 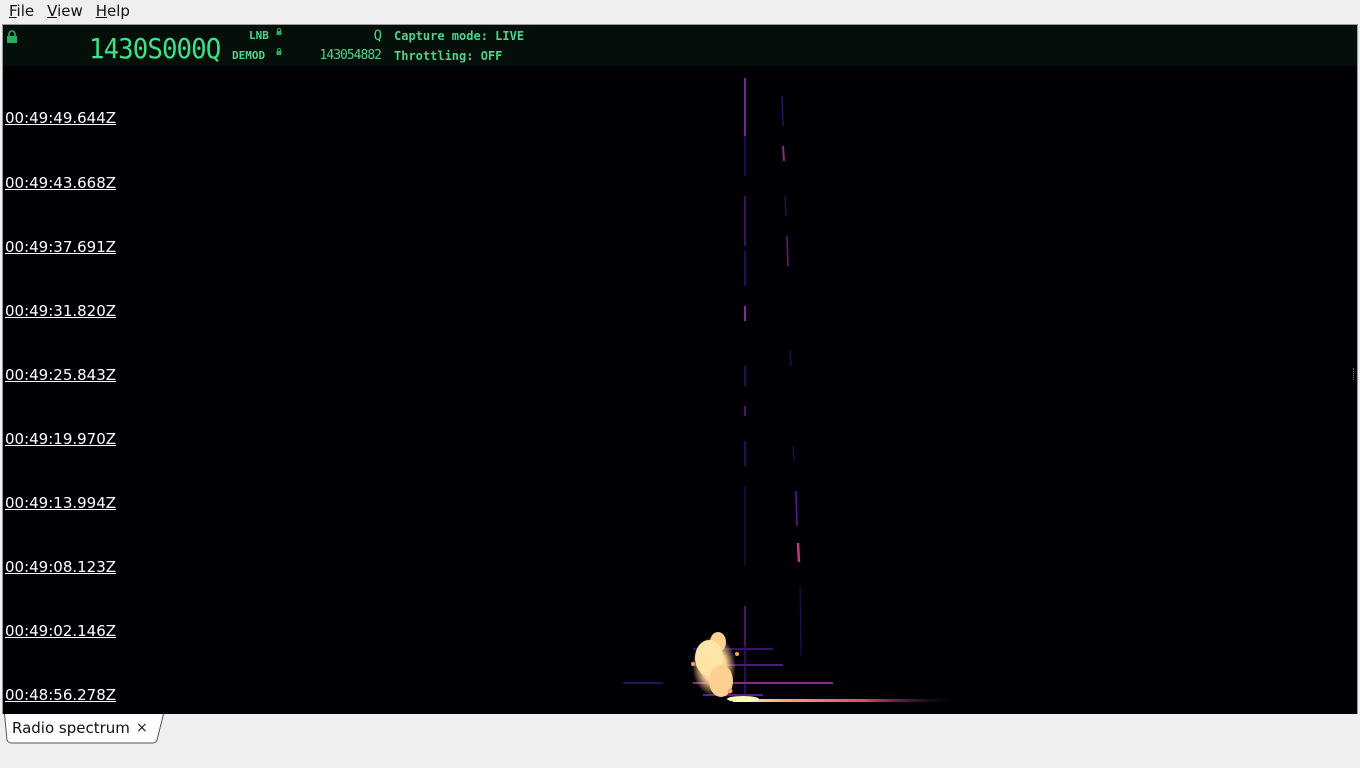 What do you see at coordinates (155, 48) in the screenshot?
I see `center-frequency-display: 1430S000Q` at bounding box center [155, 48].